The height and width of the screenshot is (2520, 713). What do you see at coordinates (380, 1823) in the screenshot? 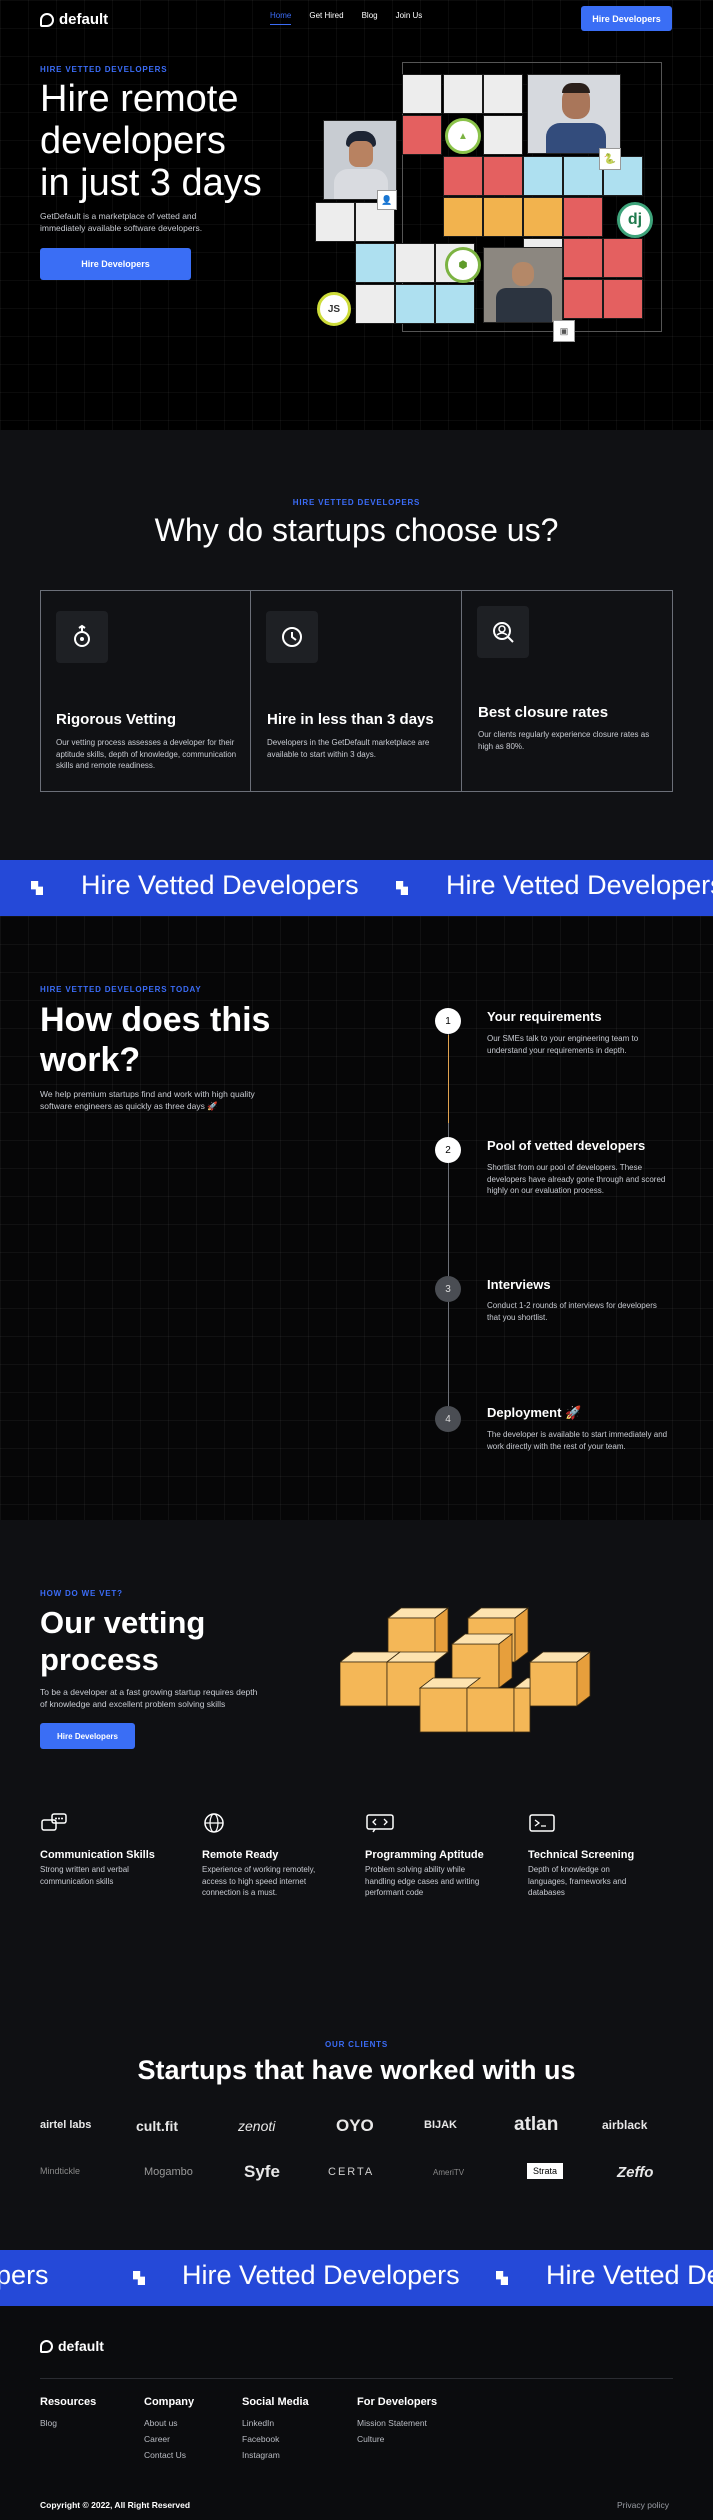
I see `code-chat-icon` at bounding box center [380, 1823].